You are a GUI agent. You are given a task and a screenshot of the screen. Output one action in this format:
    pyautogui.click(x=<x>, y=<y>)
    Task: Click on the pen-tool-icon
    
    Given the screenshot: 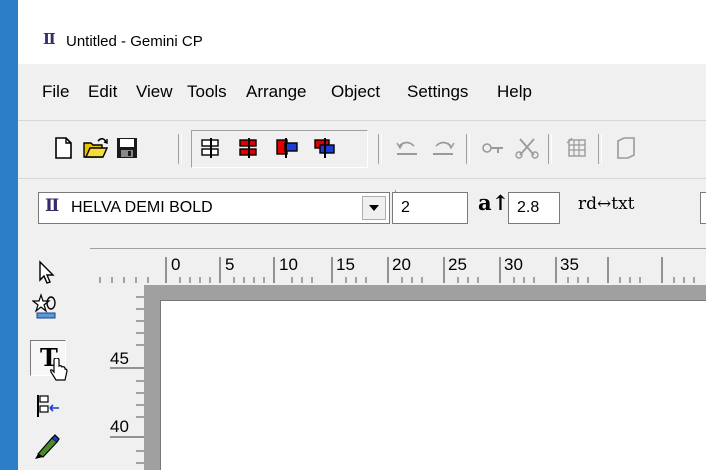 What is the action you would take?
    pyautogui.click(x=47, y=447)
    